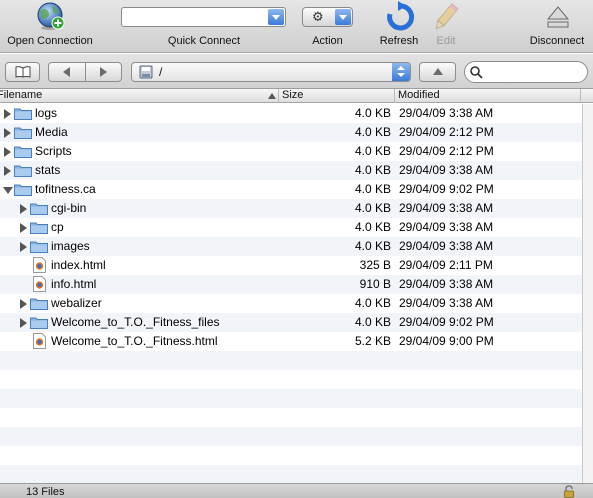 The width and height of the screenshot is (593, 498). What do you see at coordinates (69, 208) in the screenshot?
I see `file-name: cgi-bin` at bounding box center [69, 208].